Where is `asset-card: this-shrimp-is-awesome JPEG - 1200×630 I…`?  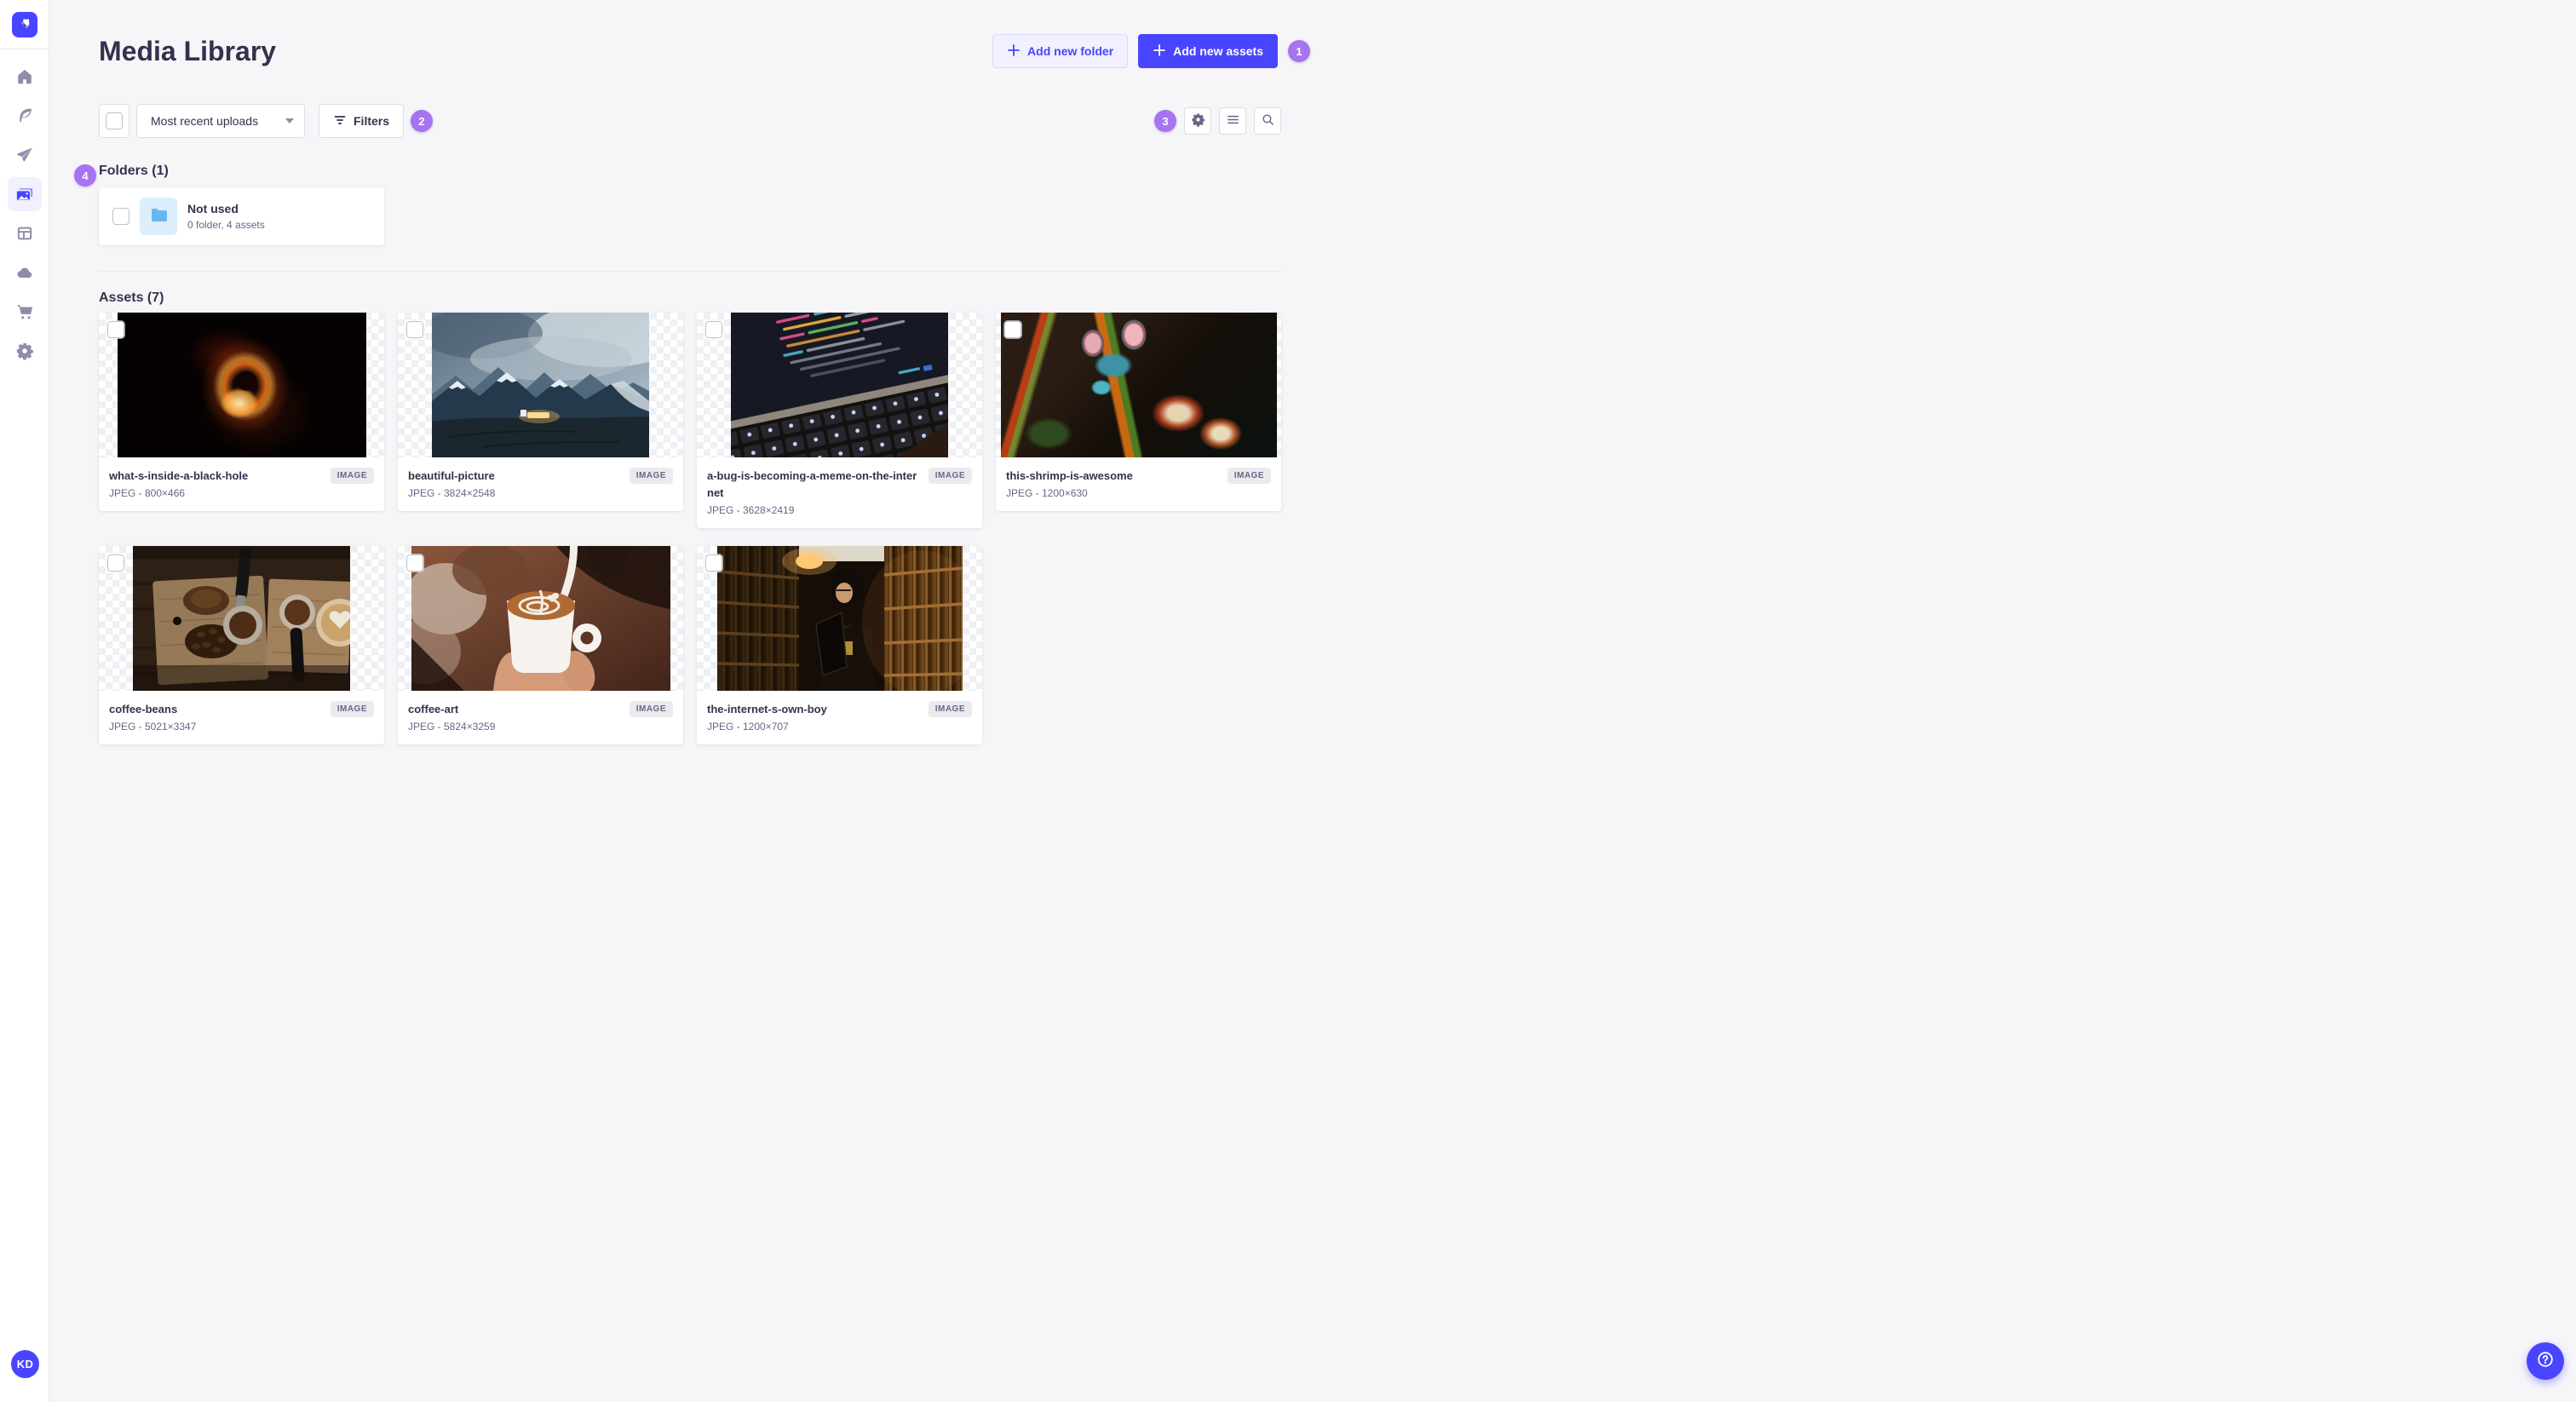 asset-card: this-shrimp-is-awesome JPEG - 1200×630 I… is located at coordinates (1139, 412).